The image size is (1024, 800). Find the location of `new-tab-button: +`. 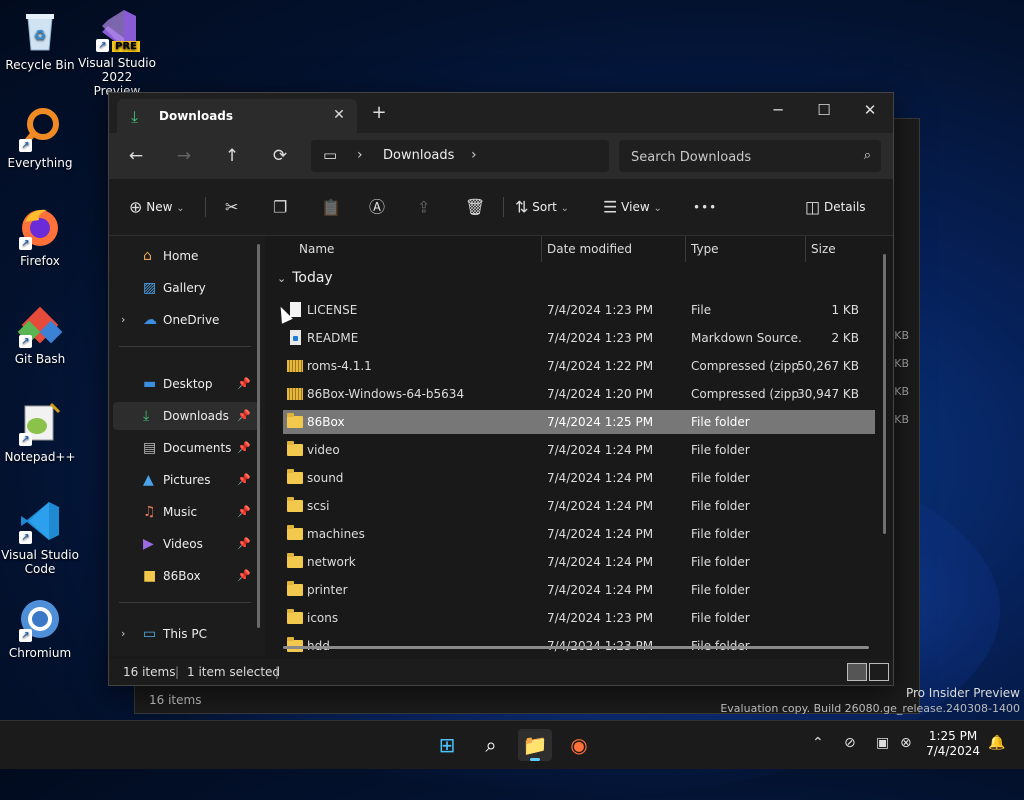

new-tab-button: + is located at coordinates (379, 114).